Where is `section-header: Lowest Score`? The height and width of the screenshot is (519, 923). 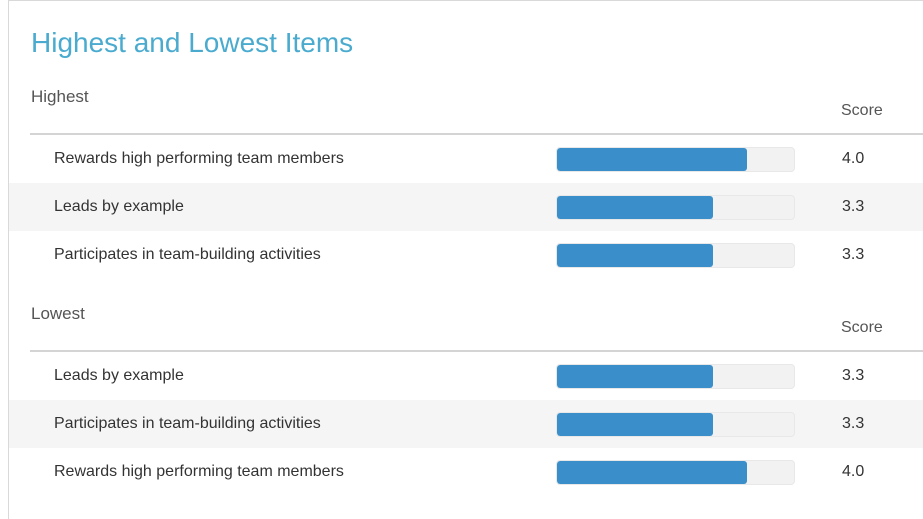
section-header: Lowest Score is located at coordinates (466, 326).